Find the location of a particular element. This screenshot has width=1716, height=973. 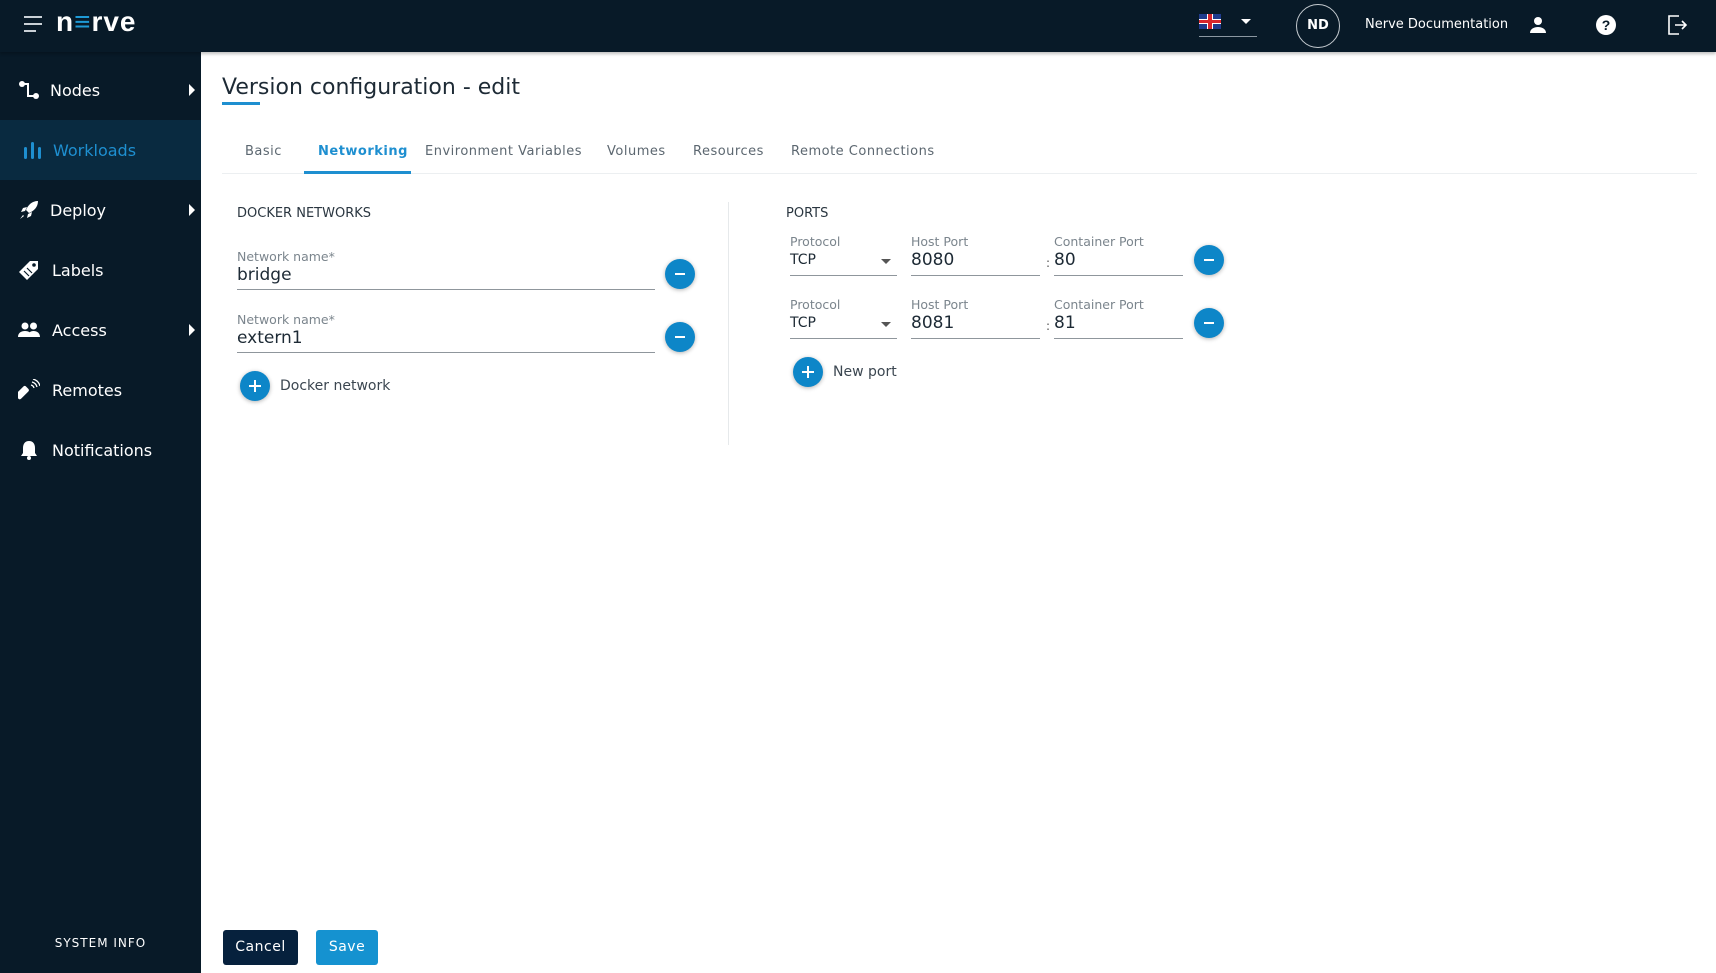

tab-networking: Networking is located at coordinates (363, 151).